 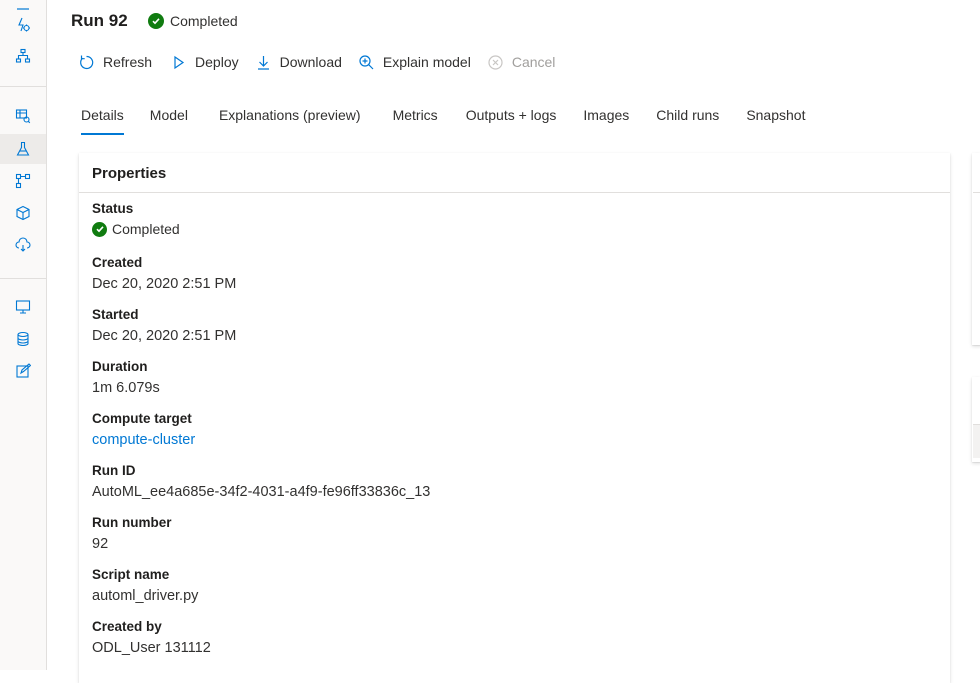 What do you see at coordinates (976, 249) in the screenshot?
I see `right-panel-partial` at bounding box center [976, 249].